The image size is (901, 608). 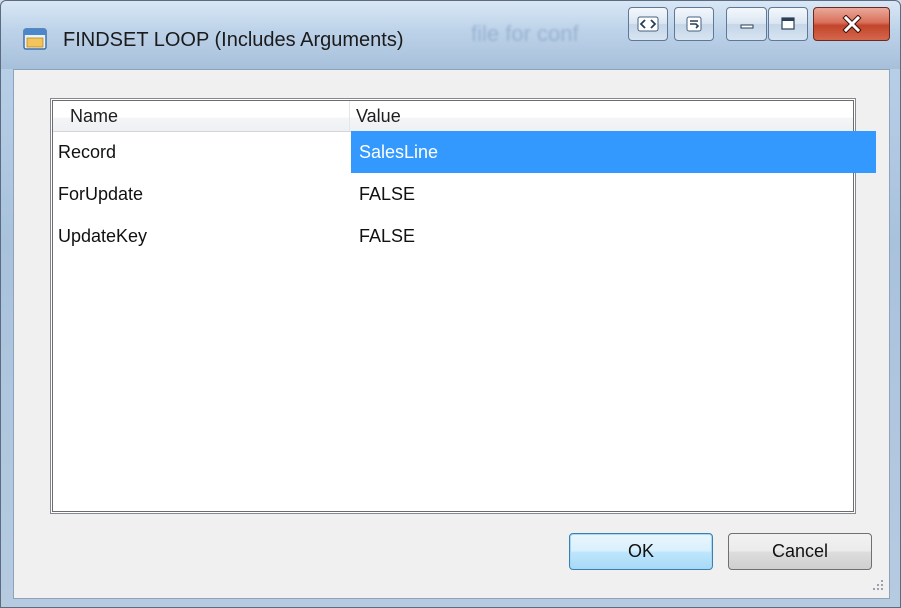 I want to click on restore-icon, so click(x=694, y=24).